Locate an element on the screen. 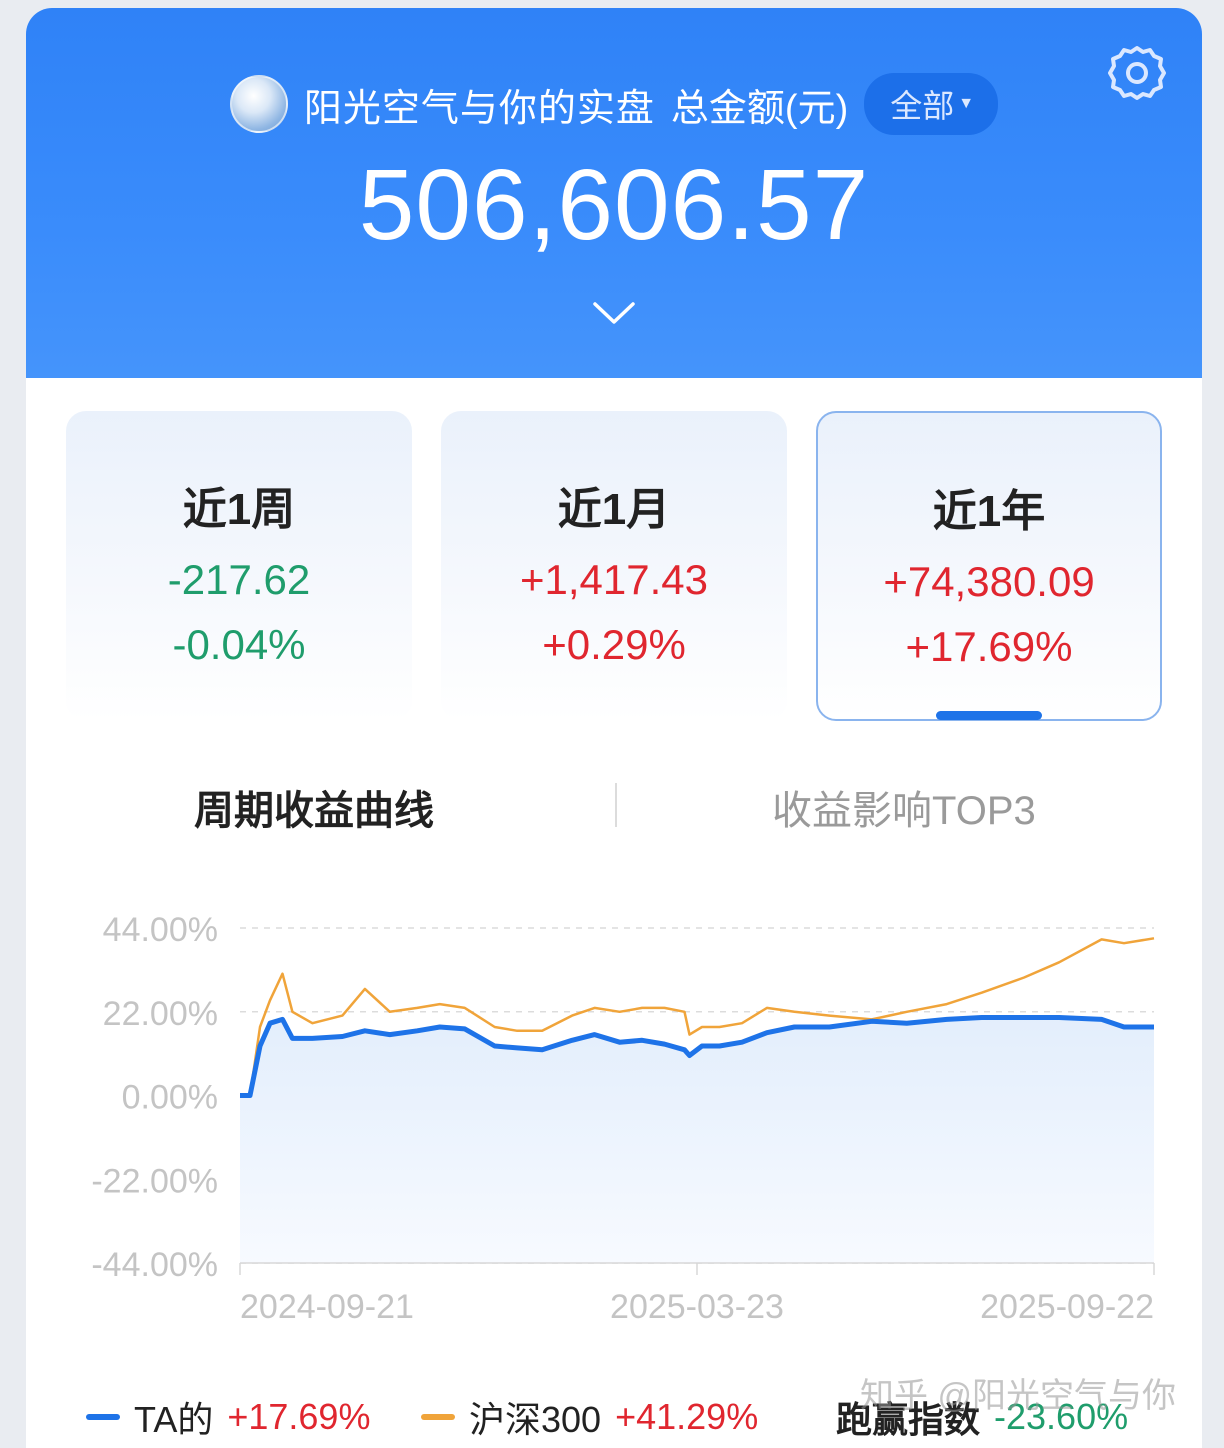 This screenshot has width=1224, height=1448. avatar is located at coordinates (258, 104).